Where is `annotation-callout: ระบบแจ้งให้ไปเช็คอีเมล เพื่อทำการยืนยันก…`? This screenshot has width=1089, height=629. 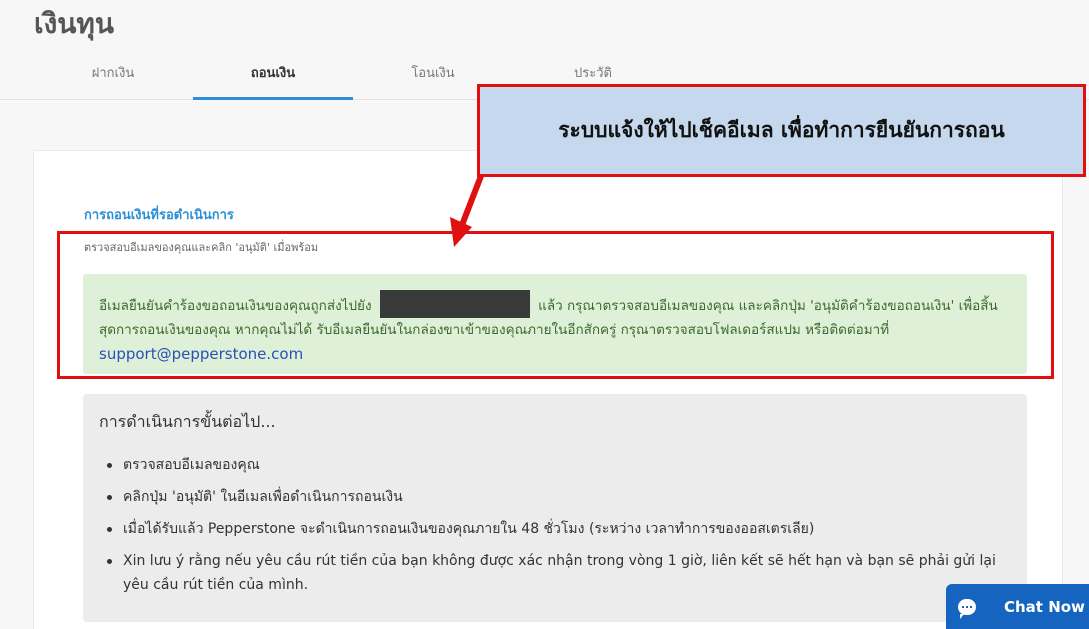
annotation-callout: ระบบแจ้งให้ไปเช็คอีเมล เพื่อทำการยืนยันก… is located at coordinates (781, 130).